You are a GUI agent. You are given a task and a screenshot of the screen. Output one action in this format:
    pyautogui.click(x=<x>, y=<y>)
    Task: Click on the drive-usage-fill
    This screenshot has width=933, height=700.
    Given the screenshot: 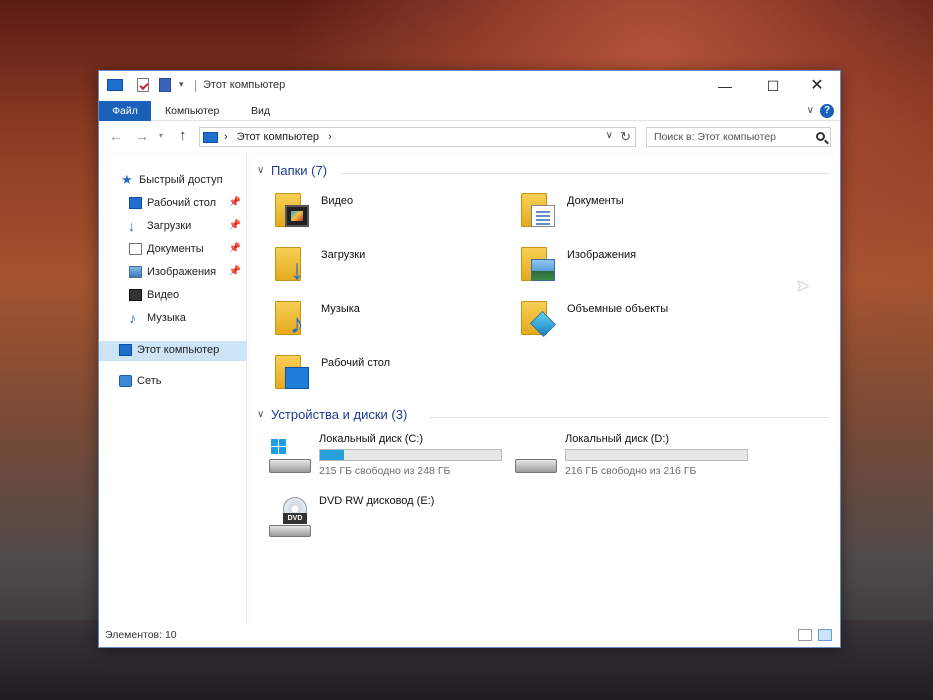 What is the action you would take?
    pyautogui.click(x=332, y=455)
    